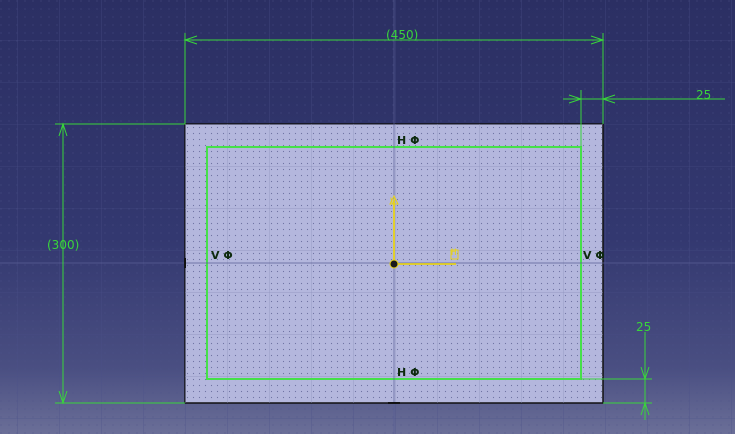 The height and width of the screenshot is (434, 735). I want to click on width-dimension-value: (450), so click(402, 35).